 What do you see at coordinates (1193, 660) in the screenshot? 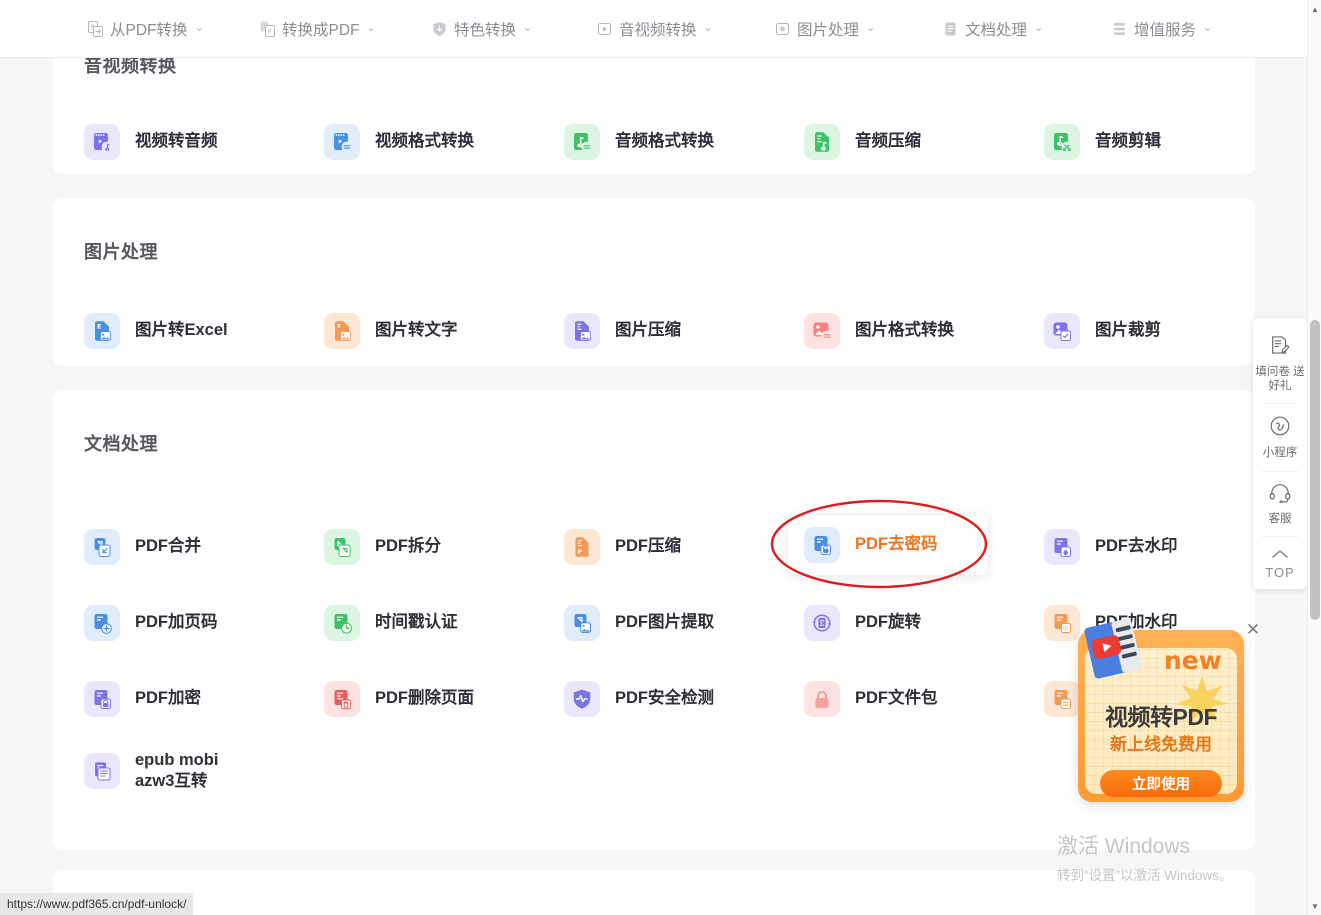
I see `ad-new-badge: new` at bounding box center [1193, 660].